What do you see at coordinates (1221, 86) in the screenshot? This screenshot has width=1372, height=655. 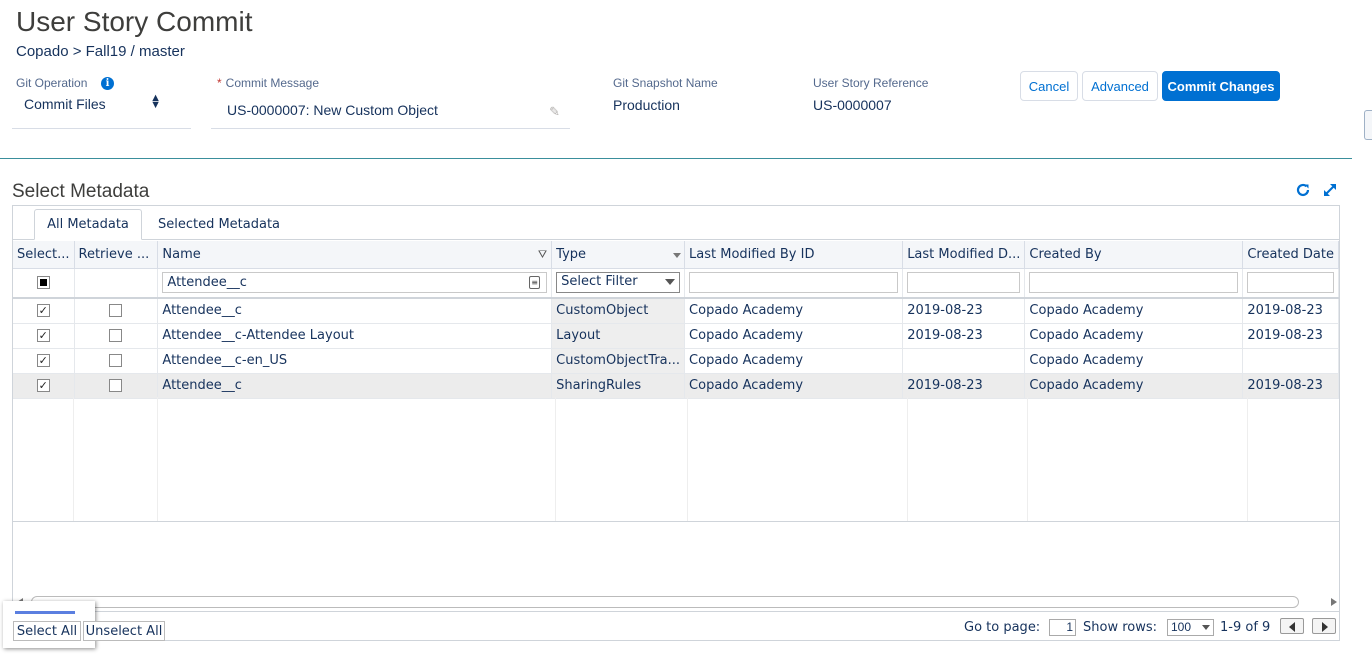 I see `commit-changes-button: Commit Changes` at bounding box center [1221, 86].